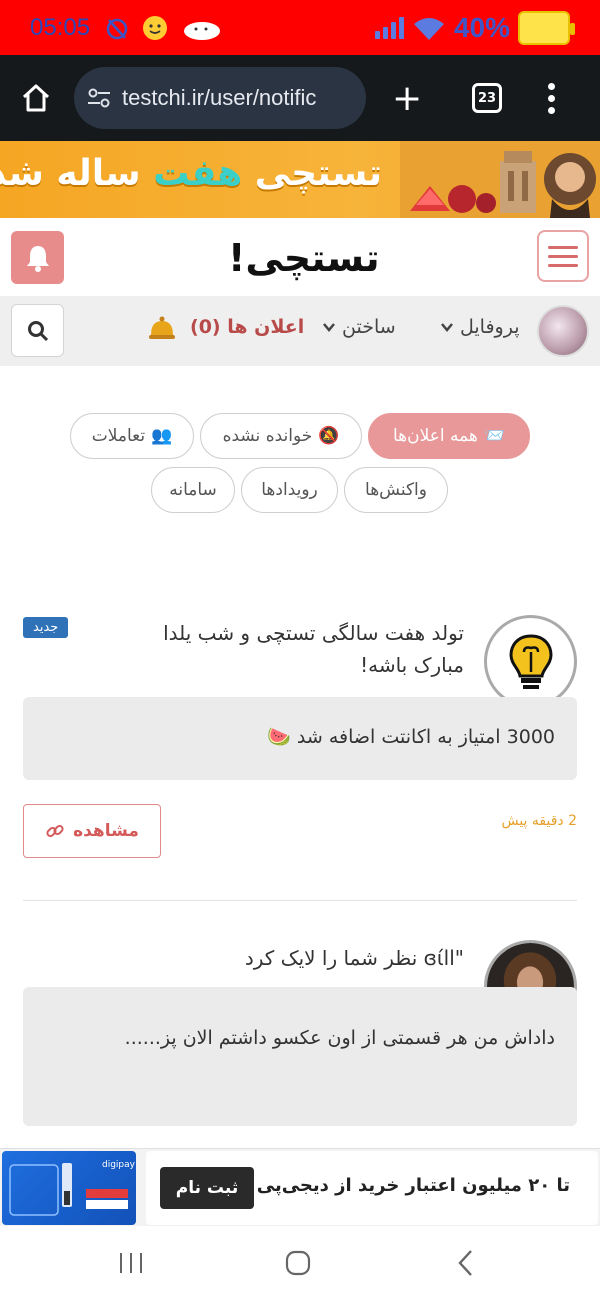 This screenshot has height=1300, width=600. Describe the element at coordinates (500, 179) in the screenshot. I see `banner-illustration` at that location.